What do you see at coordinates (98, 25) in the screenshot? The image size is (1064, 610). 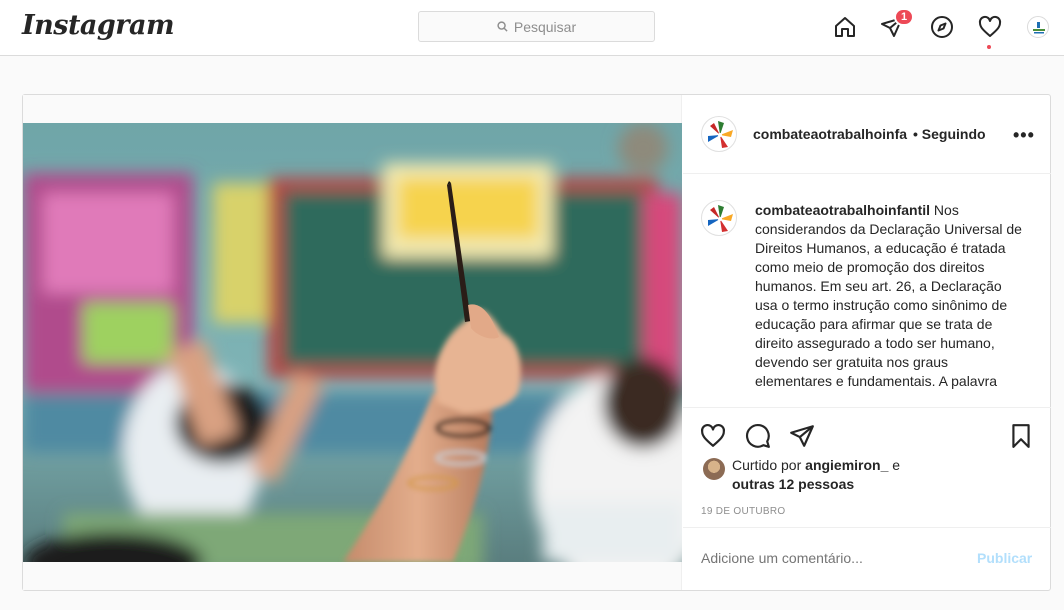 I see `instagram-logo: Instagram` at bounding box center [98, 25].